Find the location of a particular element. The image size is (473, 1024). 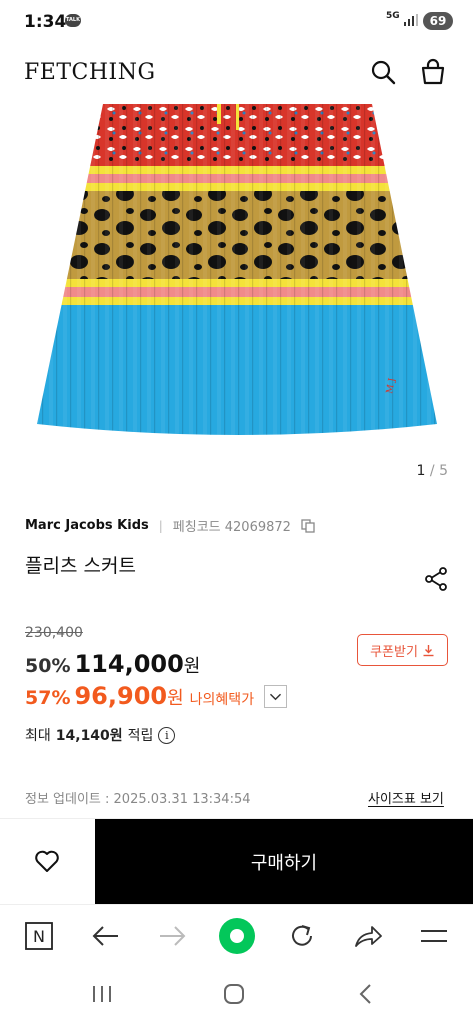

download-icon is located at coordinates (428, 650).